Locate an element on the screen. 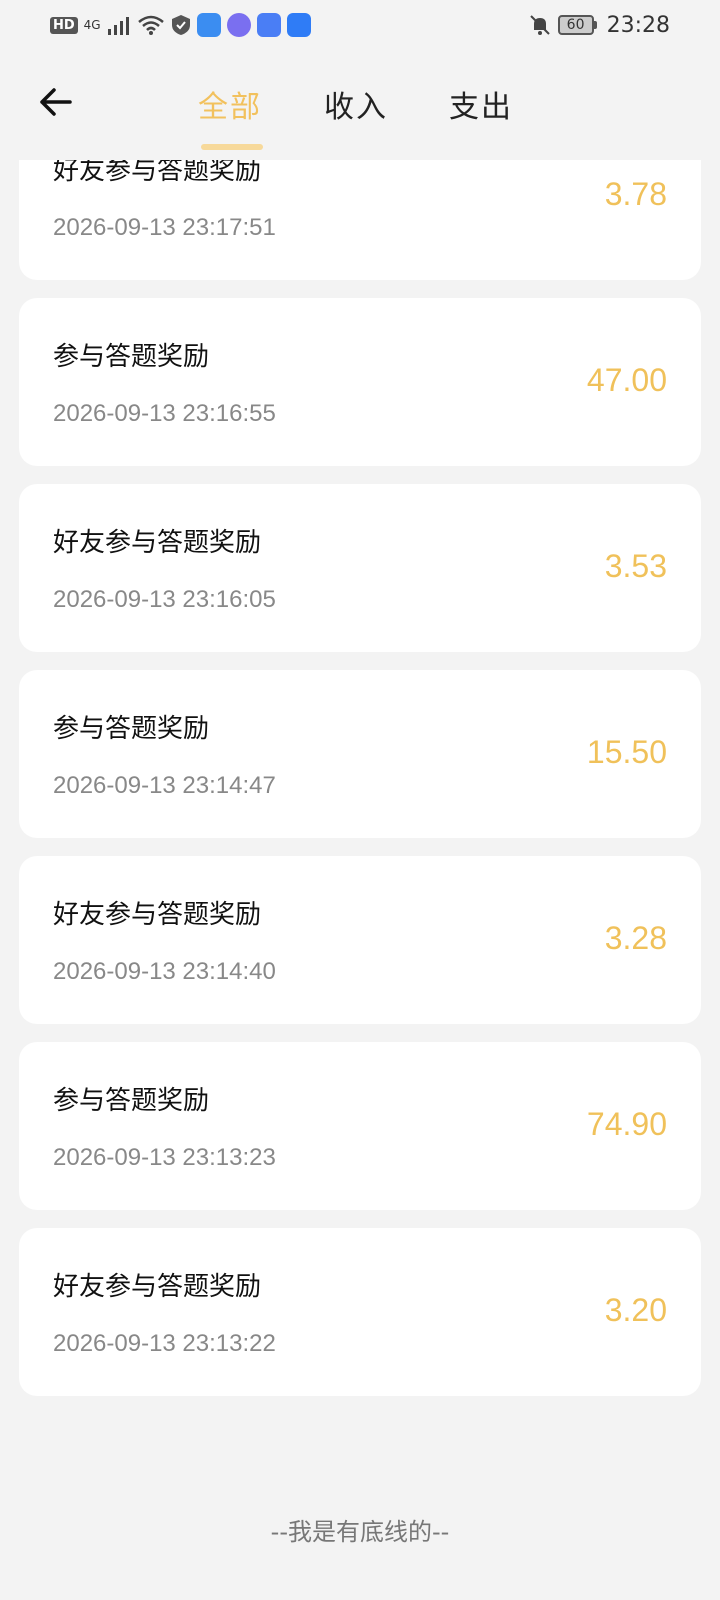 The width and height of the screenshot is (720, 1600). top-nav: 全部 收入 支出 is located at coordinates (360, 105).